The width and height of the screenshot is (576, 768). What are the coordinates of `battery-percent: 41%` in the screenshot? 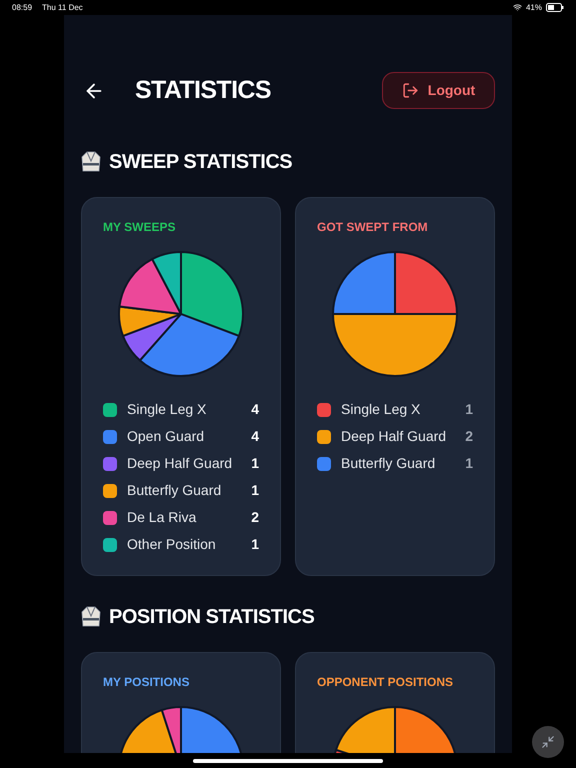 It's located at (534, 8).